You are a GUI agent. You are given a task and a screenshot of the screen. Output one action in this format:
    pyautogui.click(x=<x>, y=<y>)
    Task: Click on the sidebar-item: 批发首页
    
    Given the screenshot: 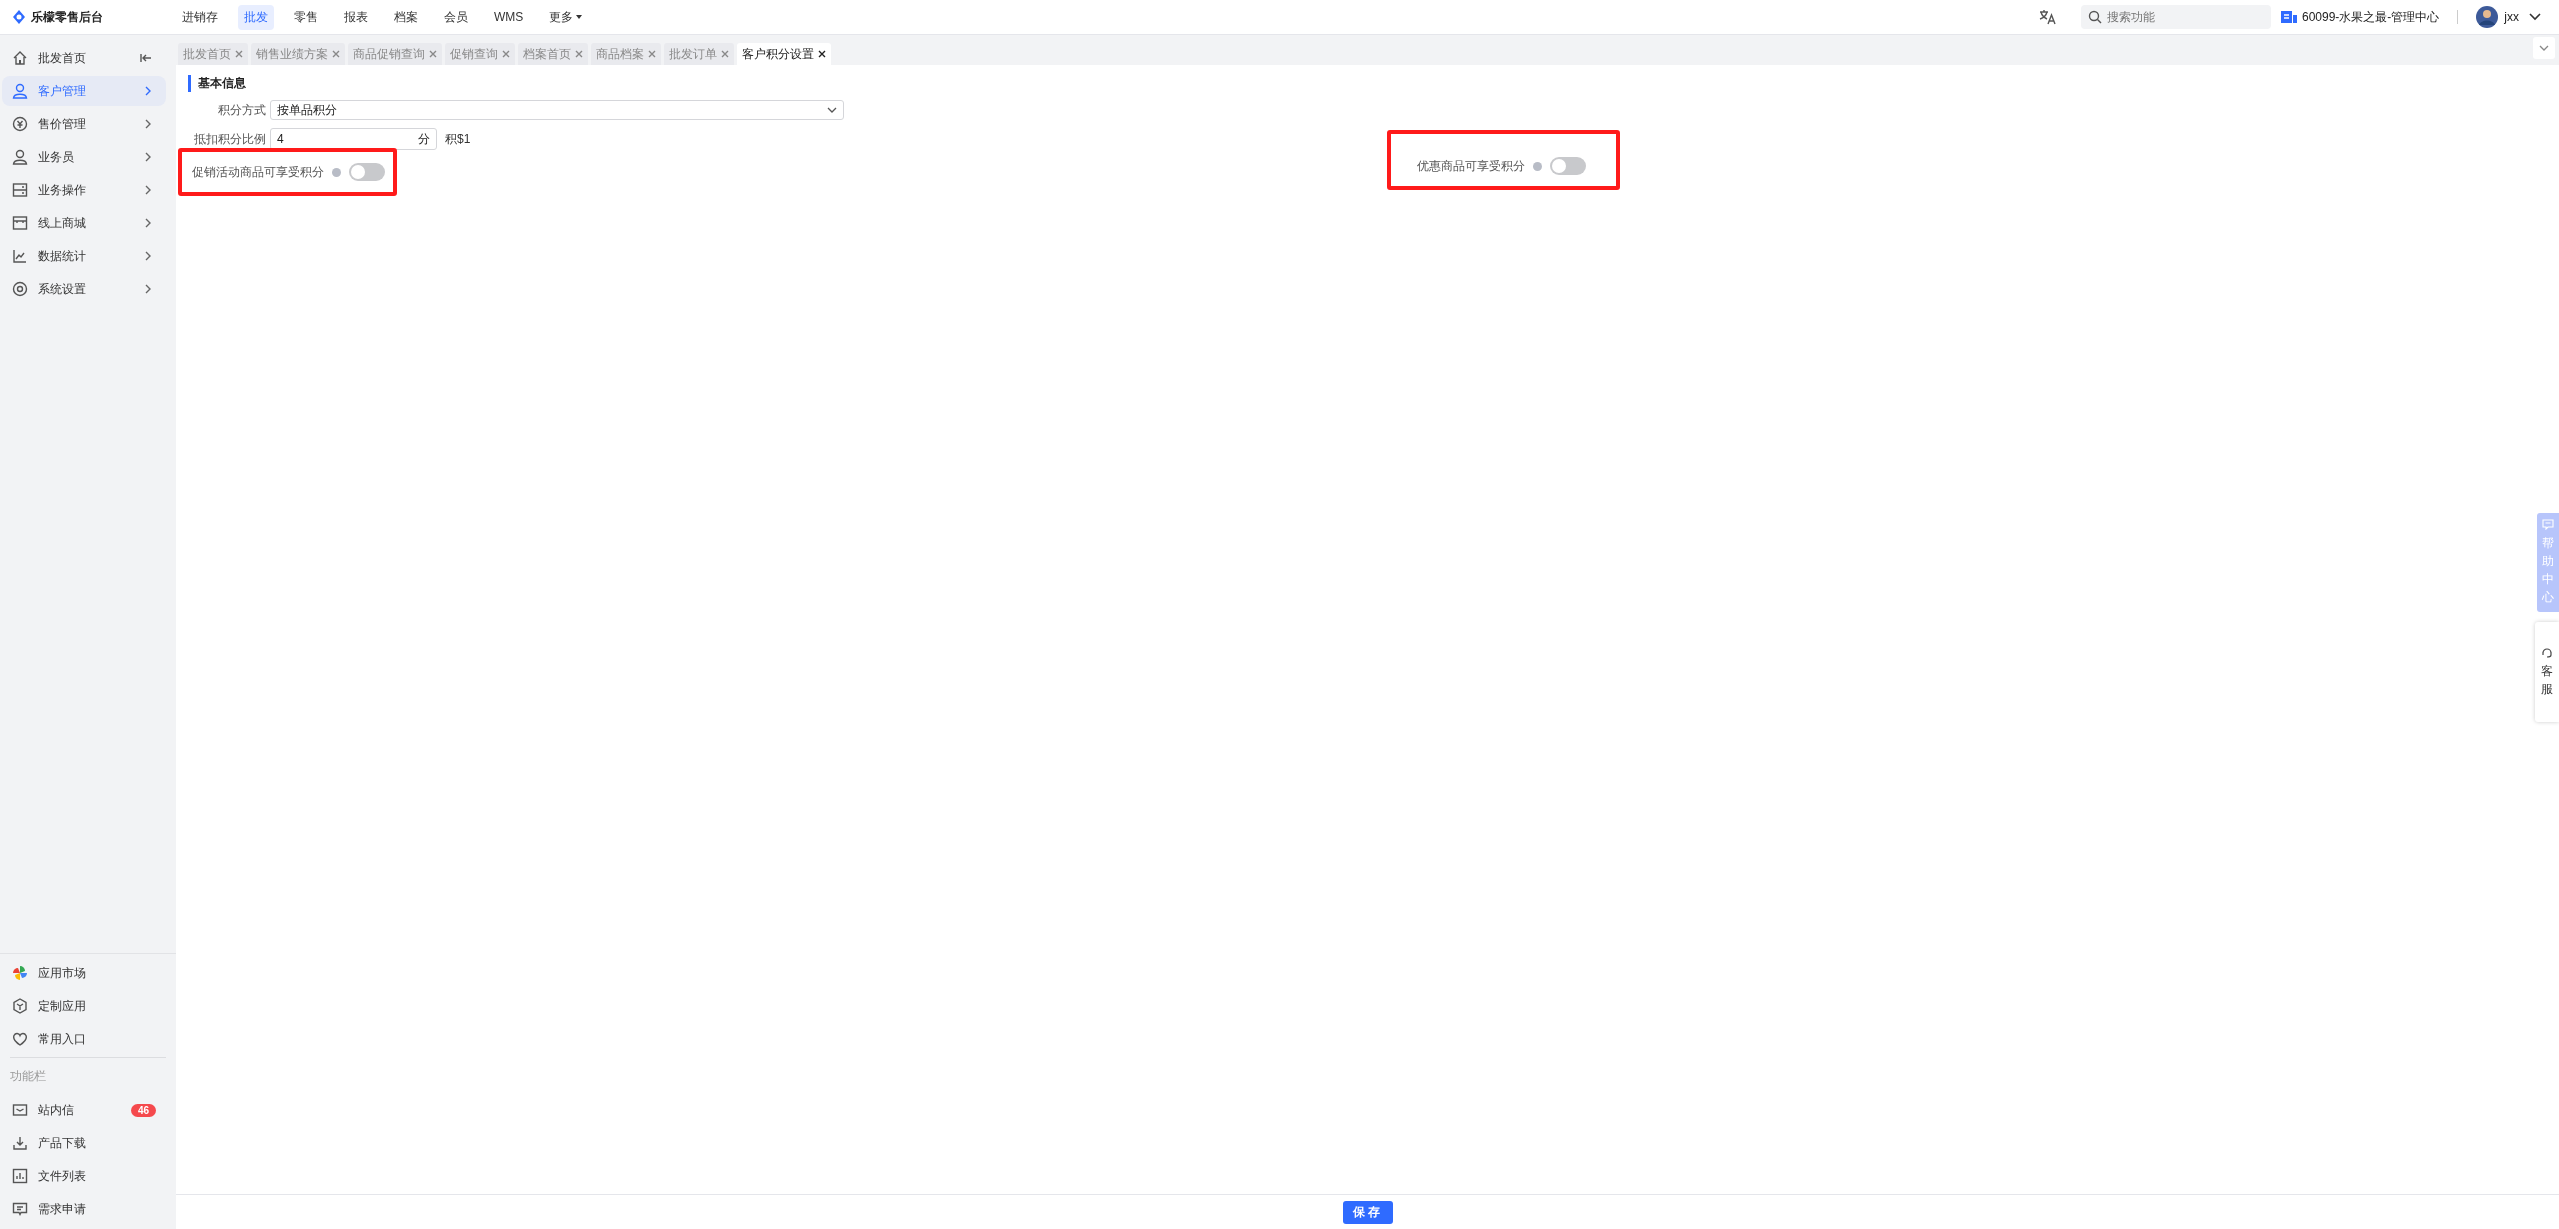 What is the action you would take?
    pyautogui.click(x=84, y=58)
    